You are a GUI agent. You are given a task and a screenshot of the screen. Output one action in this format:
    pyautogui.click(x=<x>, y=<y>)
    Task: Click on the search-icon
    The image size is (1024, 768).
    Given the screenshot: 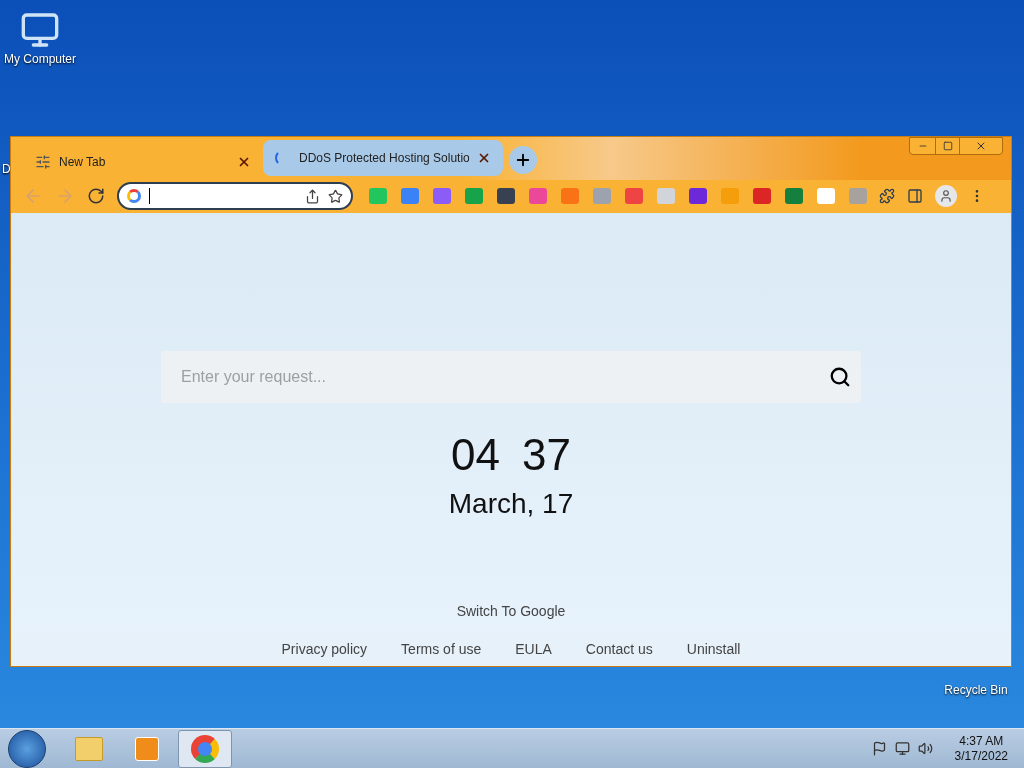 What is the action you would take?
    pyautogui.click(x=840, y=377)
    